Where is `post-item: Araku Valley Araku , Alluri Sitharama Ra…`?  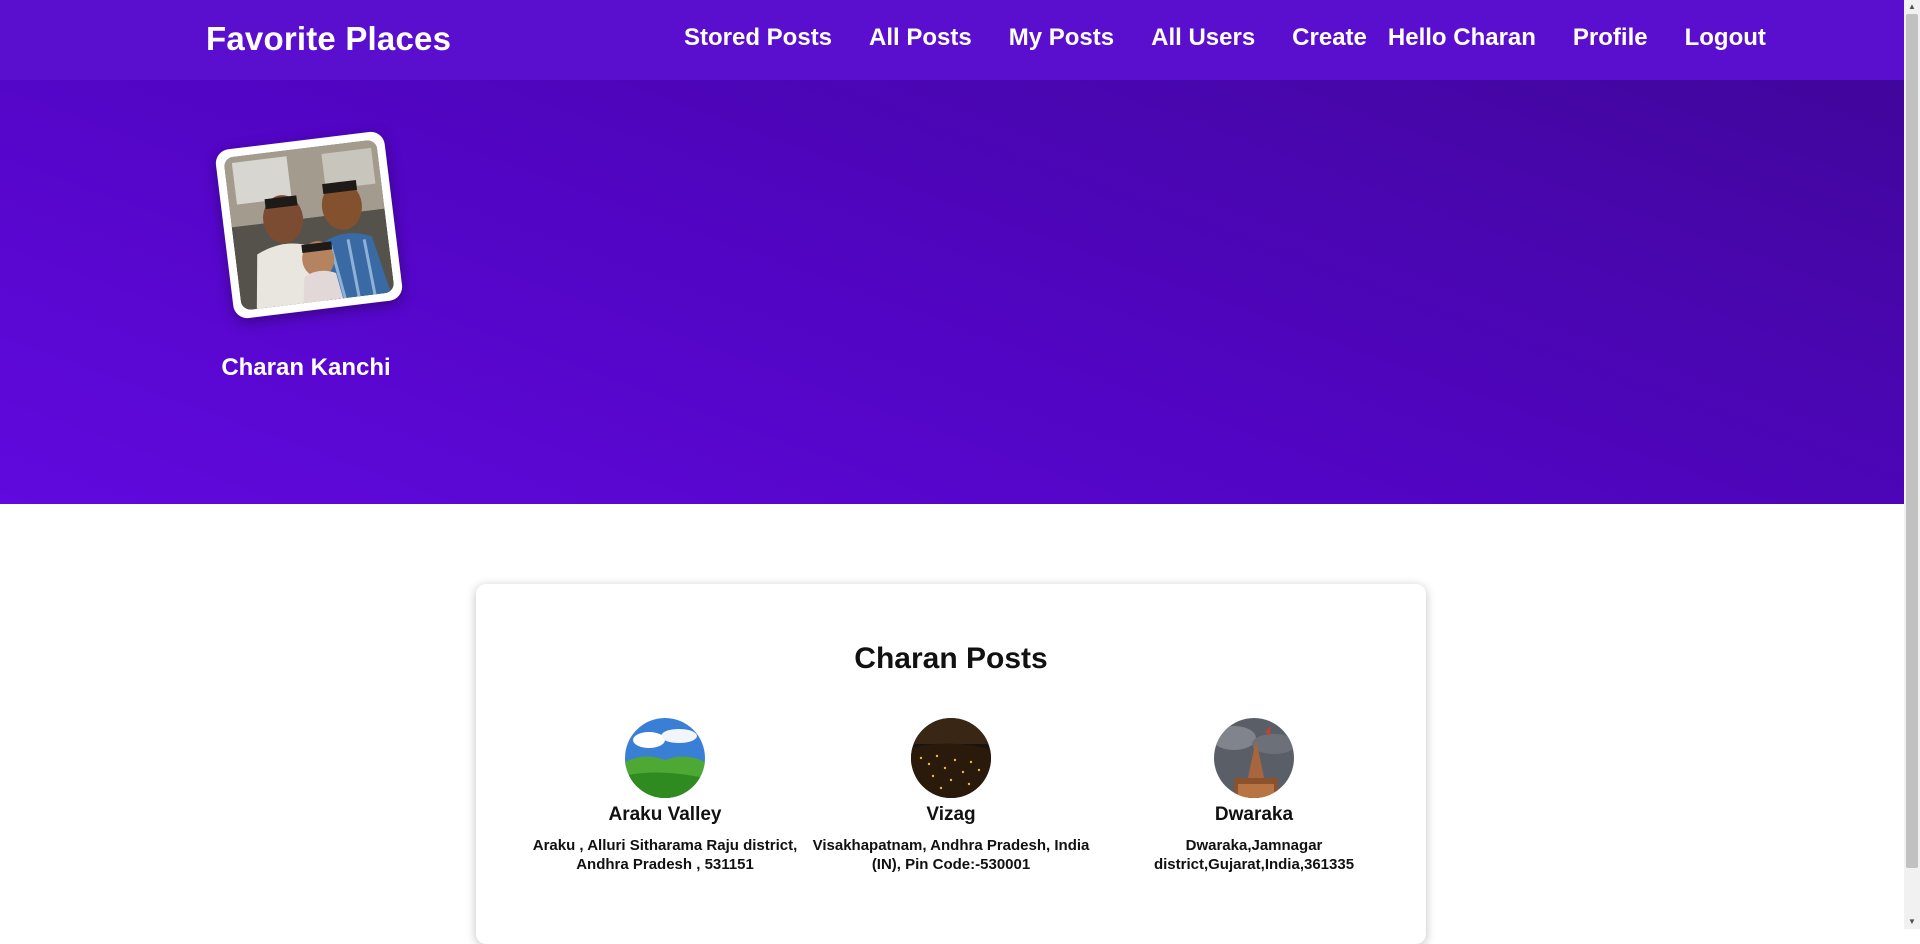 post-item: Araku Valley Araku , Alluri Sitharama Ra… is located at coordinates (665, 796).